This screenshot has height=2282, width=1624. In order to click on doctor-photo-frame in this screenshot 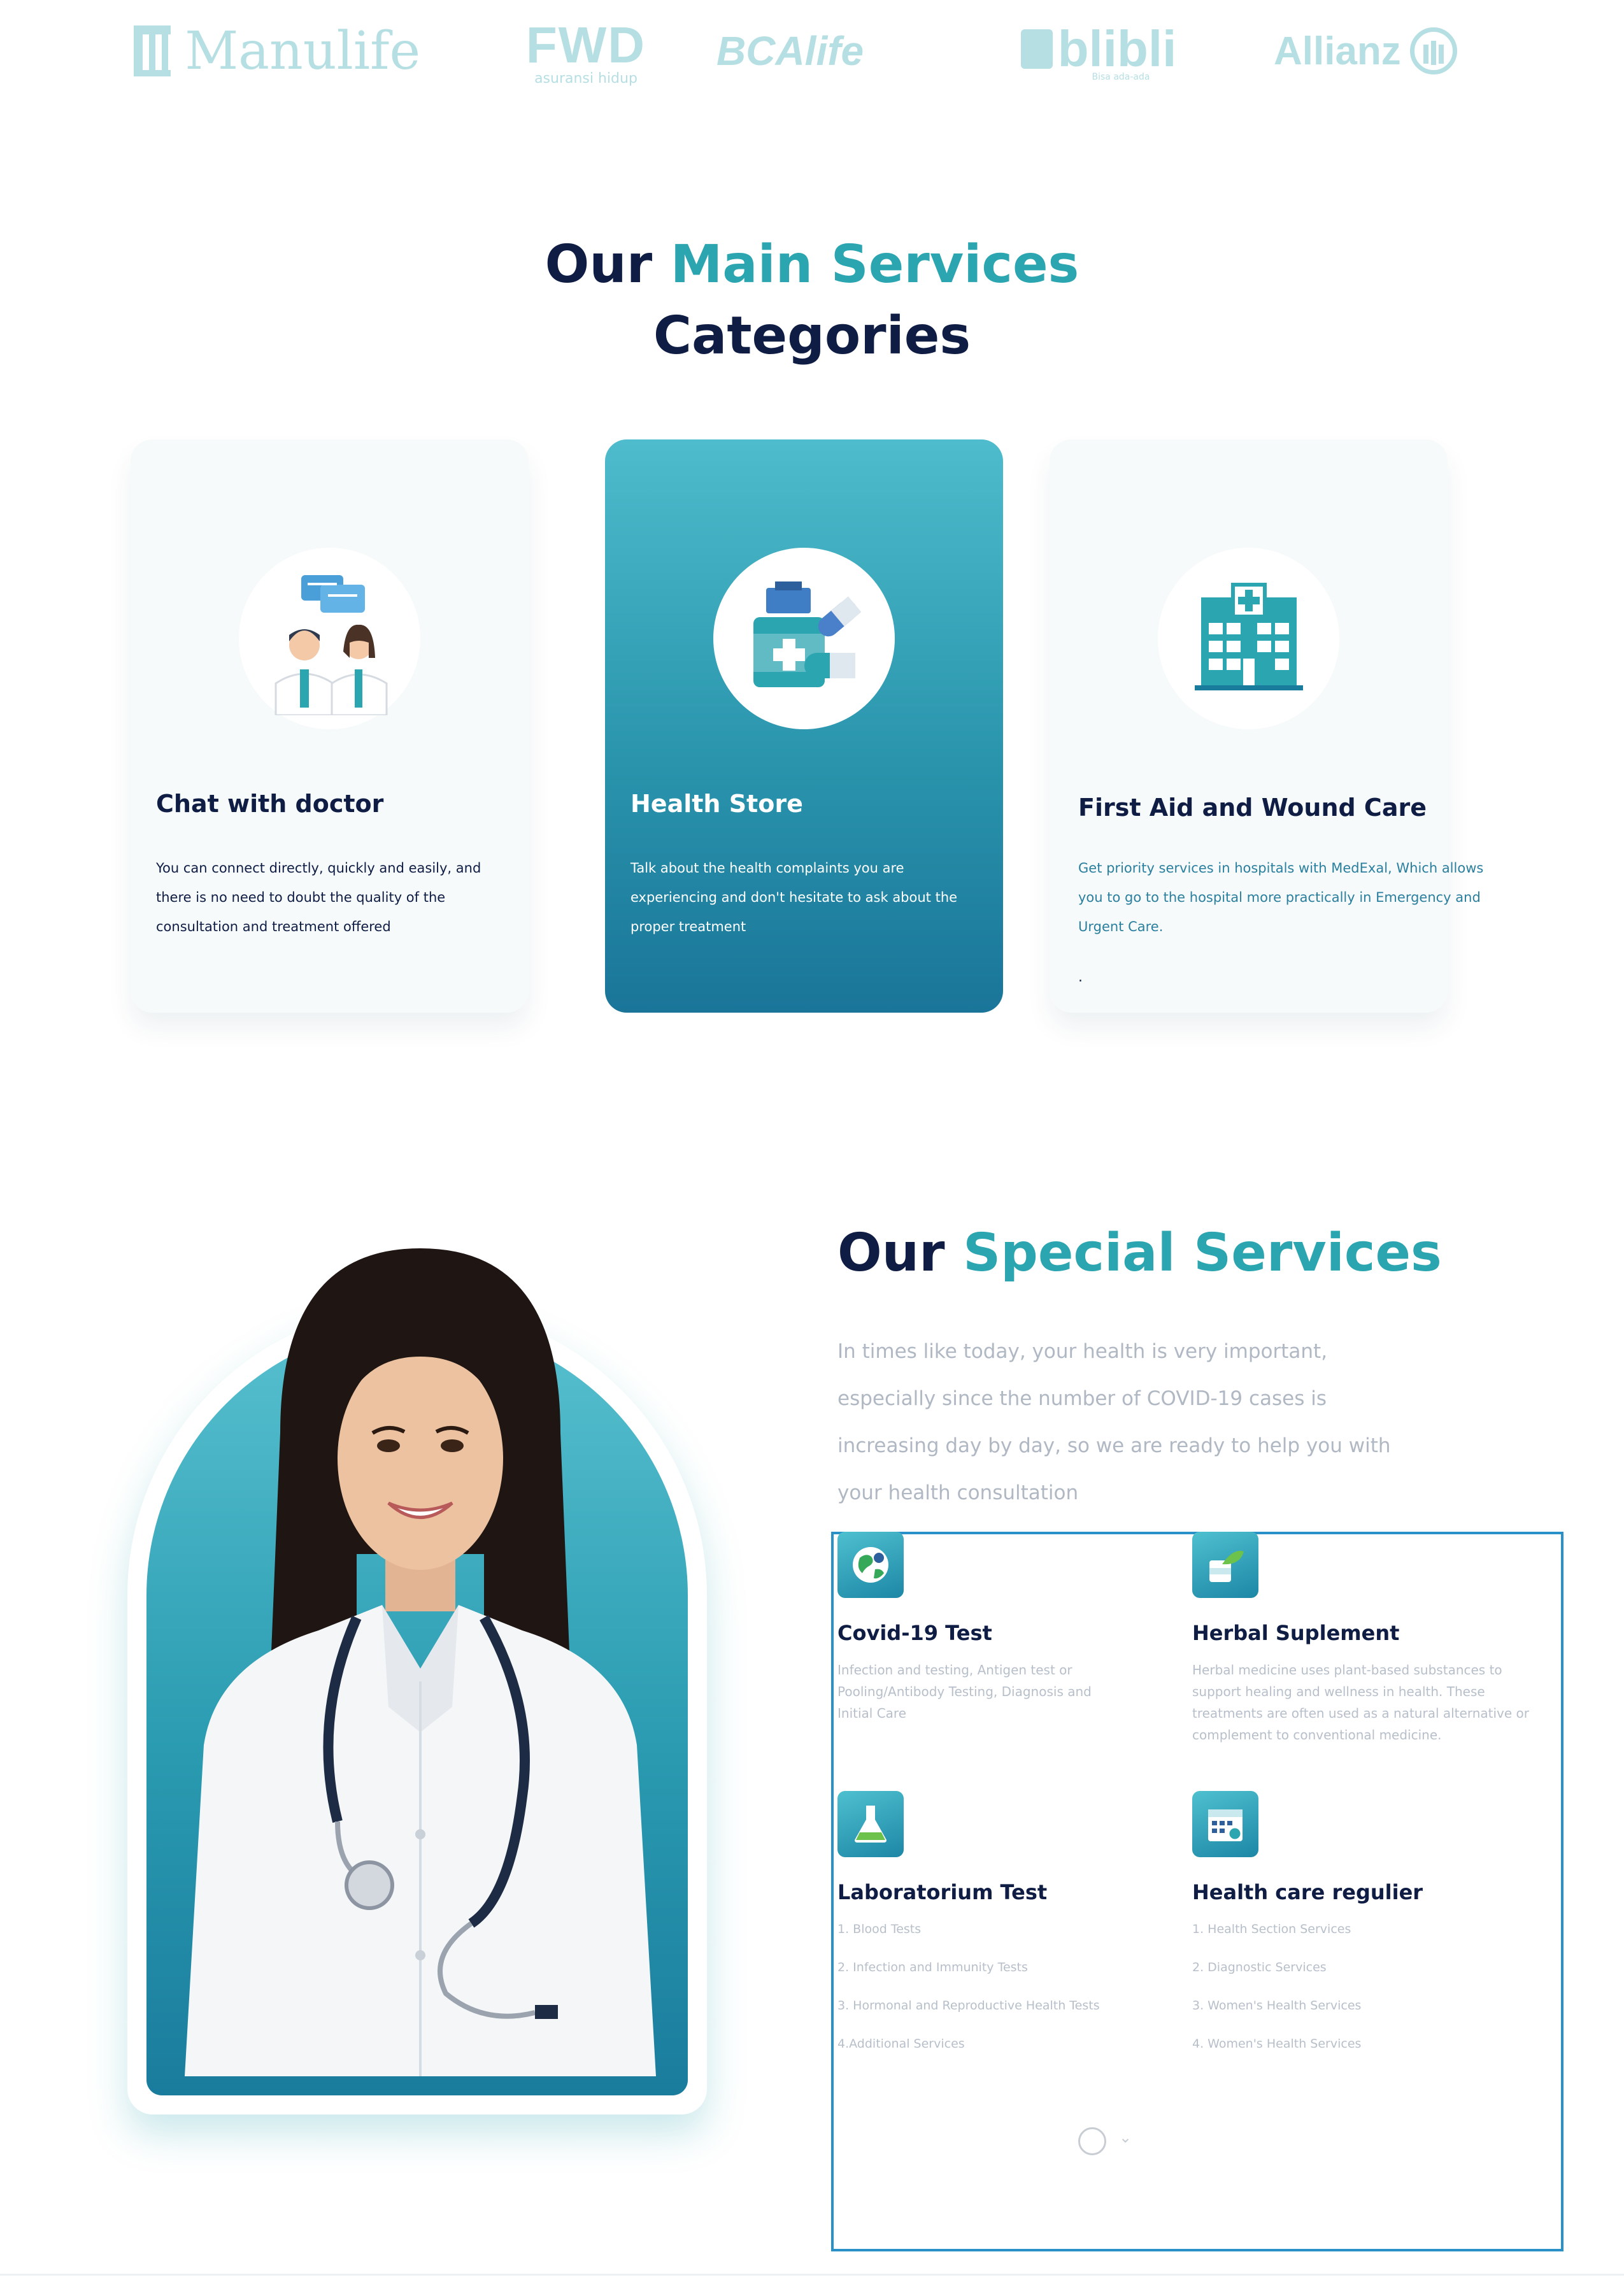, I will do `click(417, 1681)`.